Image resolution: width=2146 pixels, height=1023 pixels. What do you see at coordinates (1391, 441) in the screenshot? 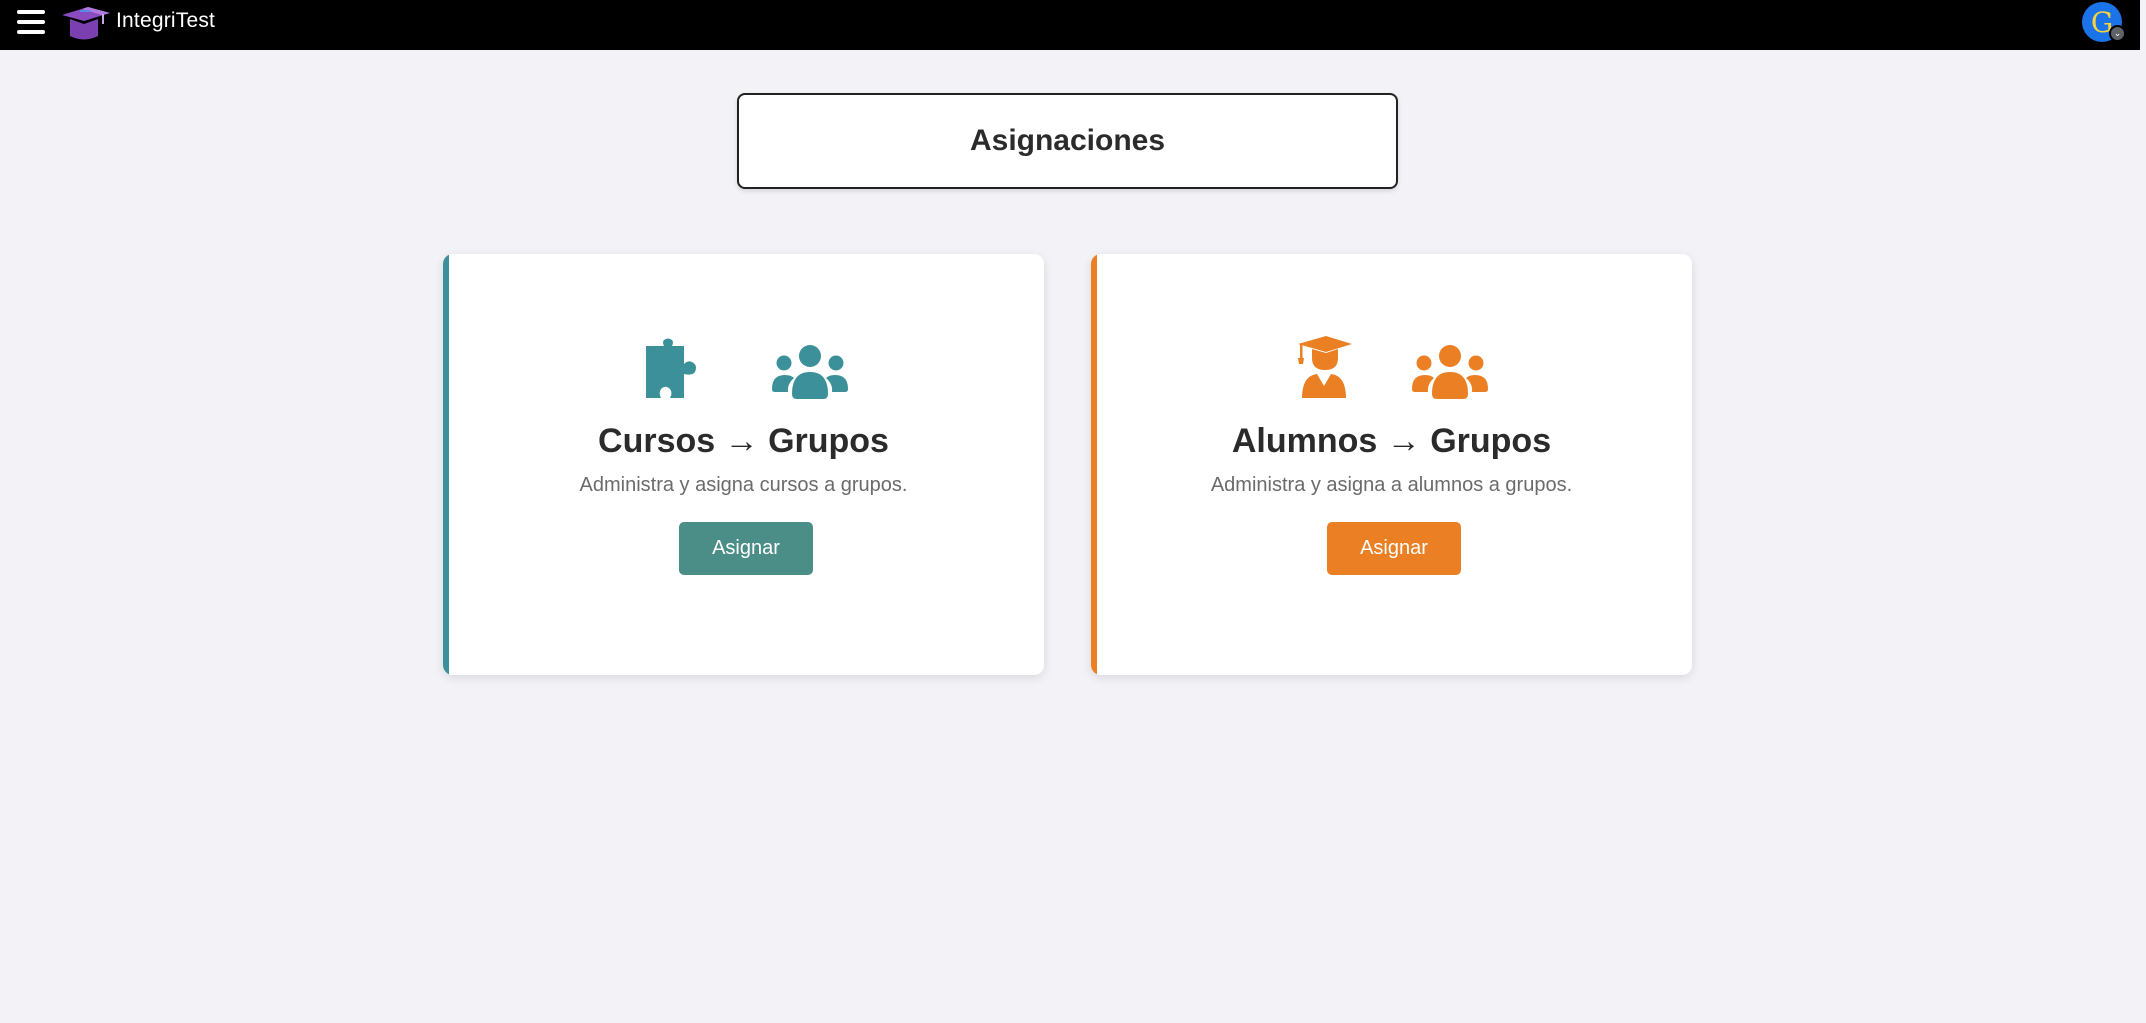
I see `card-title: Alumnos → Grupos` at bounding box center [1391, 441].